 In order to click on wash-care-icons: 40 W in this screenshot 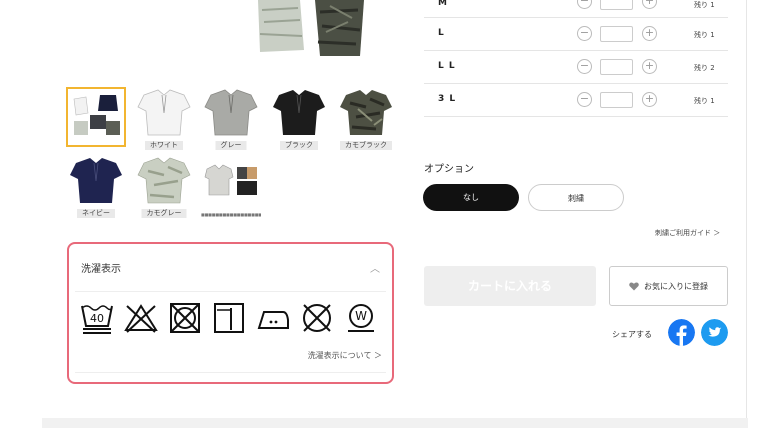, I will do `click(229, 318)`.